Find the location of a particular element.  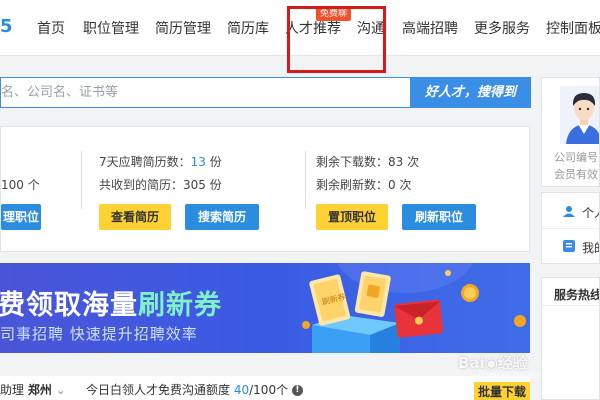

weekly-resume-stat: 7天应聘简历数：13 份 is located at coordinates (160, 161).